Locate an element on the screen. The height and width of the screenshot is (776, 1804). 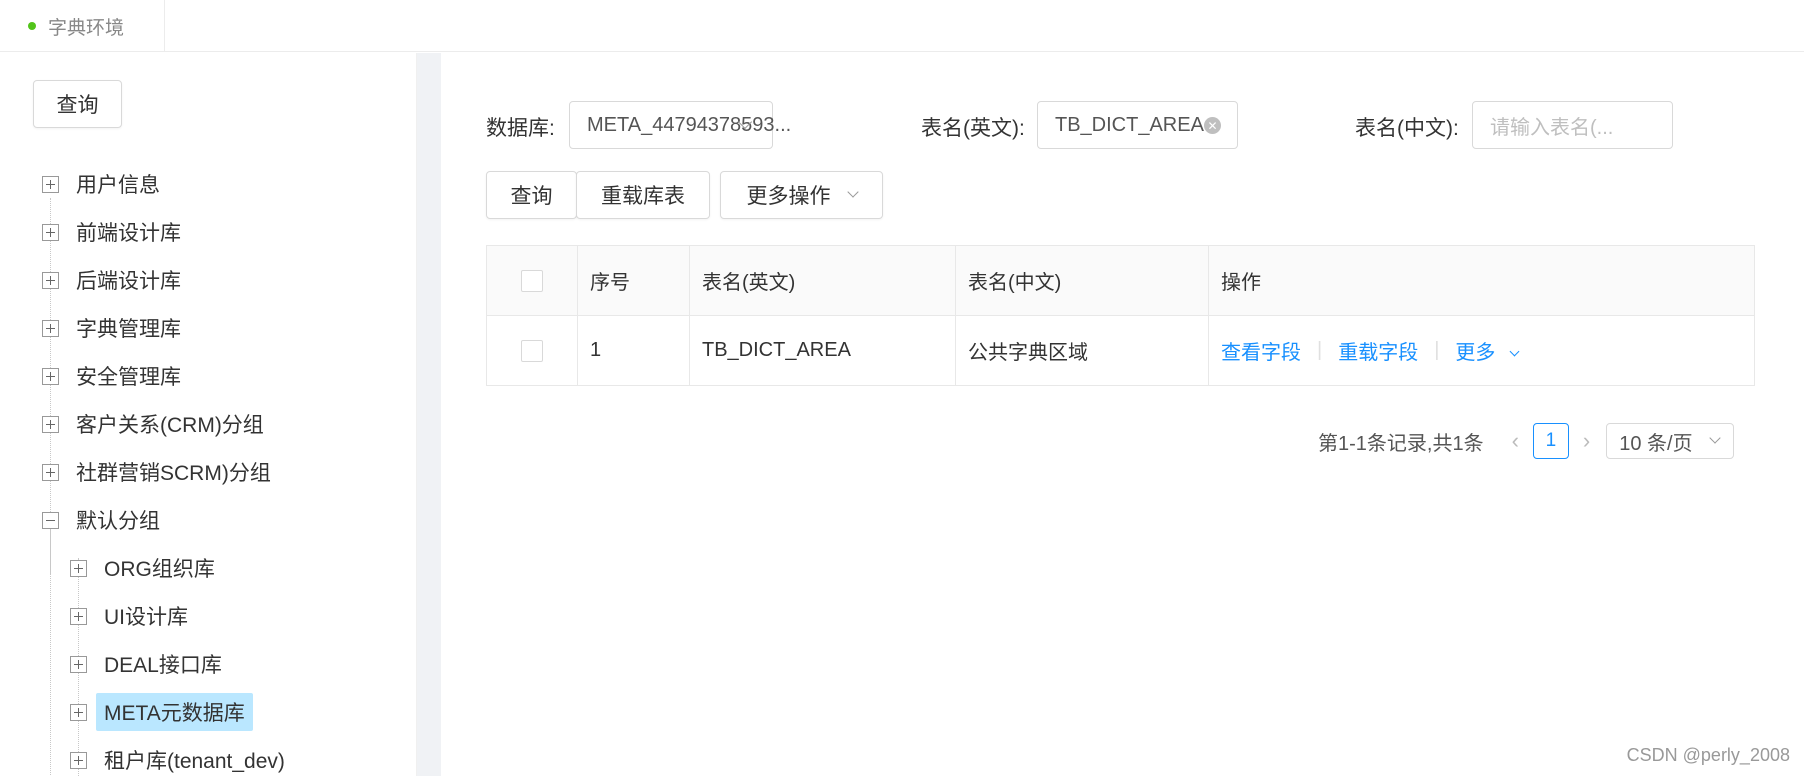
tree-node-label: 字典管理库 is located at coordinates (128, 329).